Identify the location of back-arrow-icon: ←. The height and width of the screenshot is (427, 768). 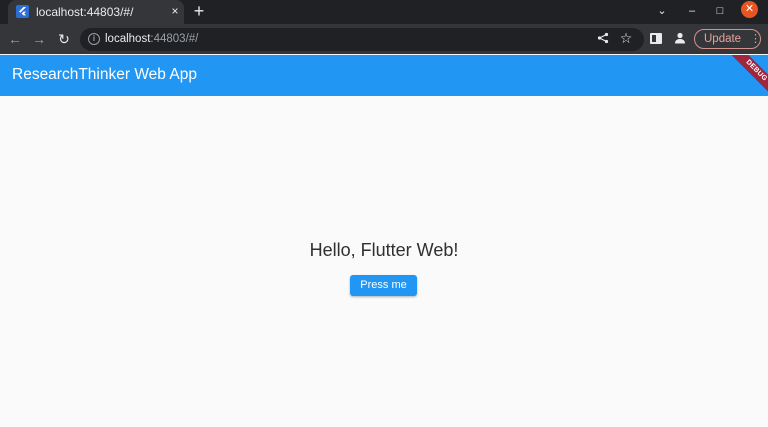
(15, 39).